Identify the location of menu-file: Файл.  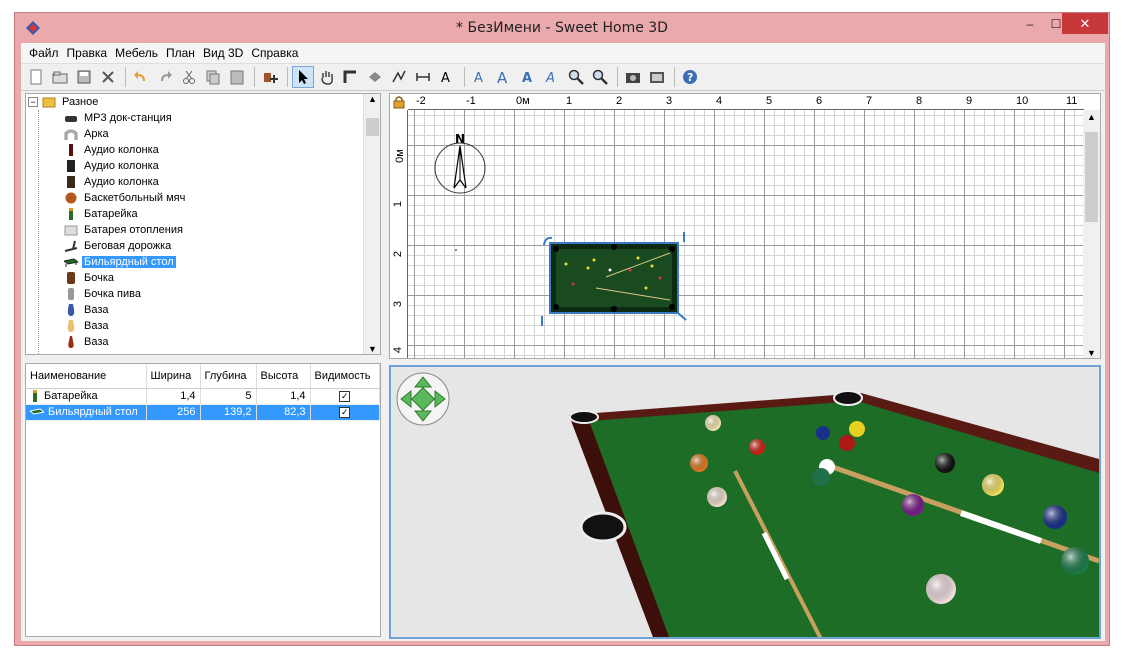
(44, 53).